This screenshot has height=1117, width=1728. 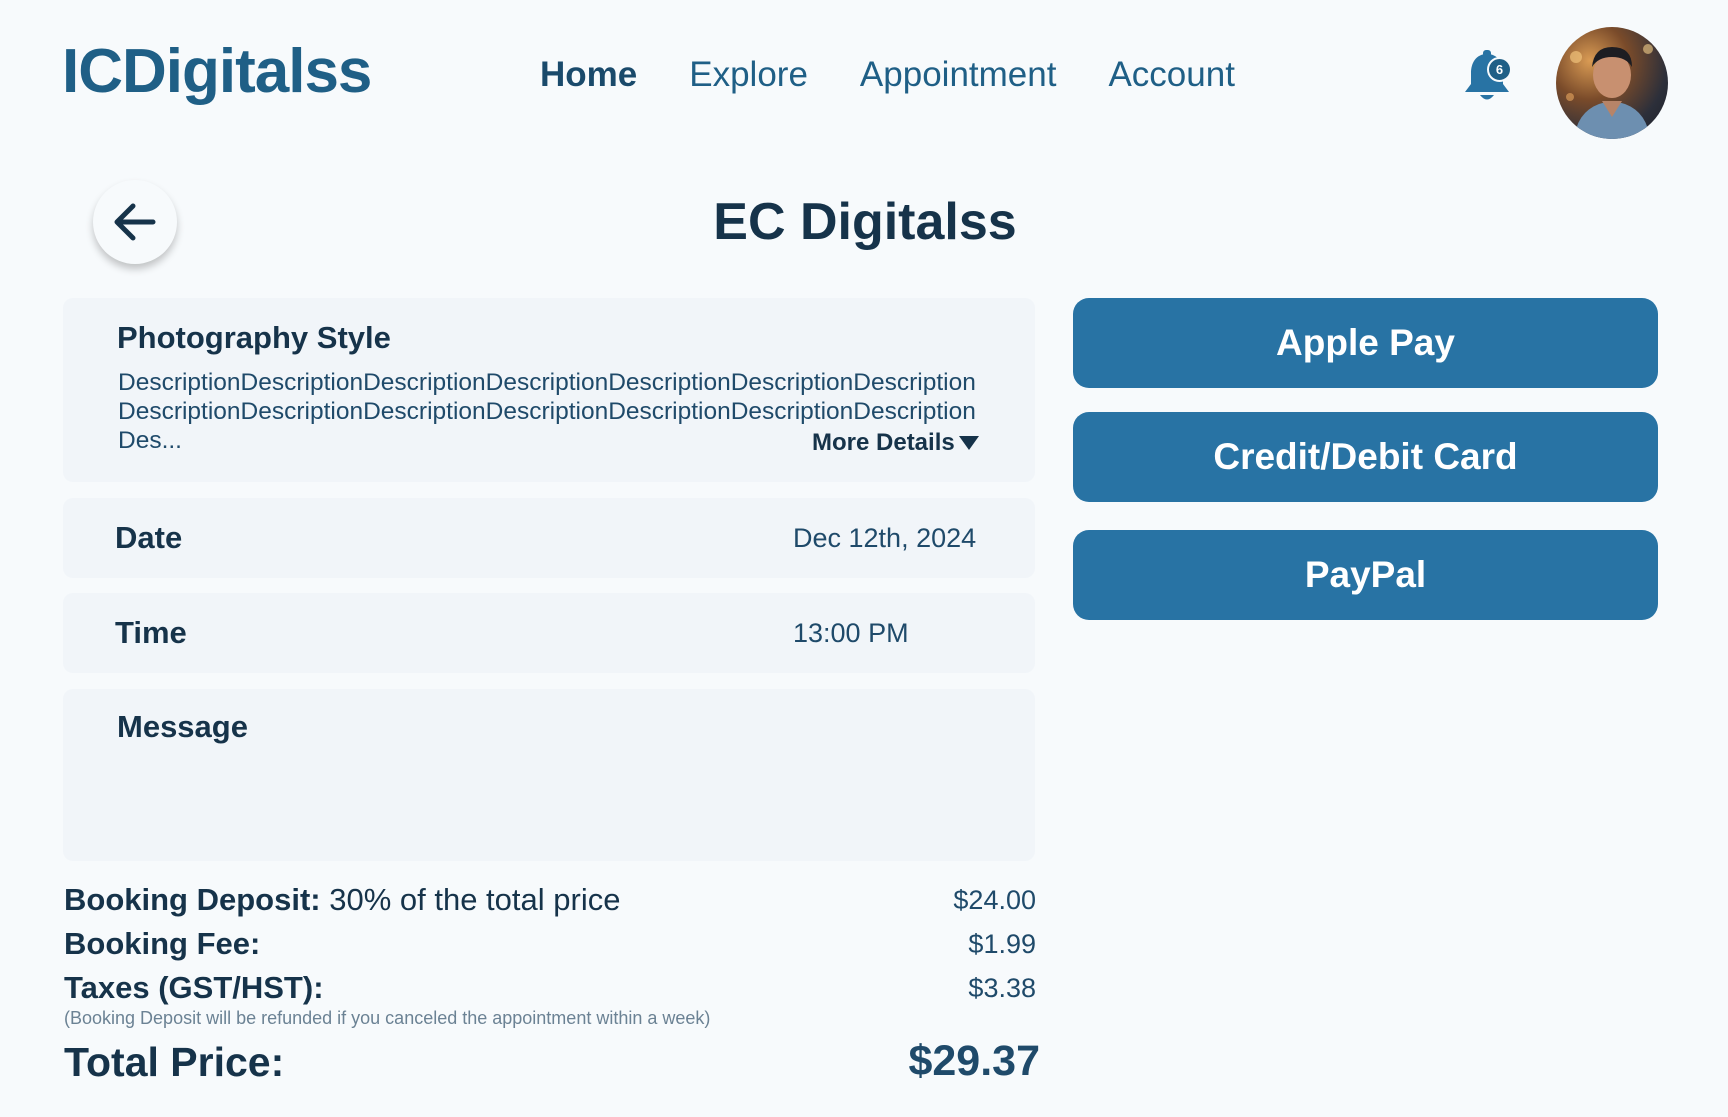 I want to click on booking-deposit-desc: 30% of the total price, so click(x=470, y=899).